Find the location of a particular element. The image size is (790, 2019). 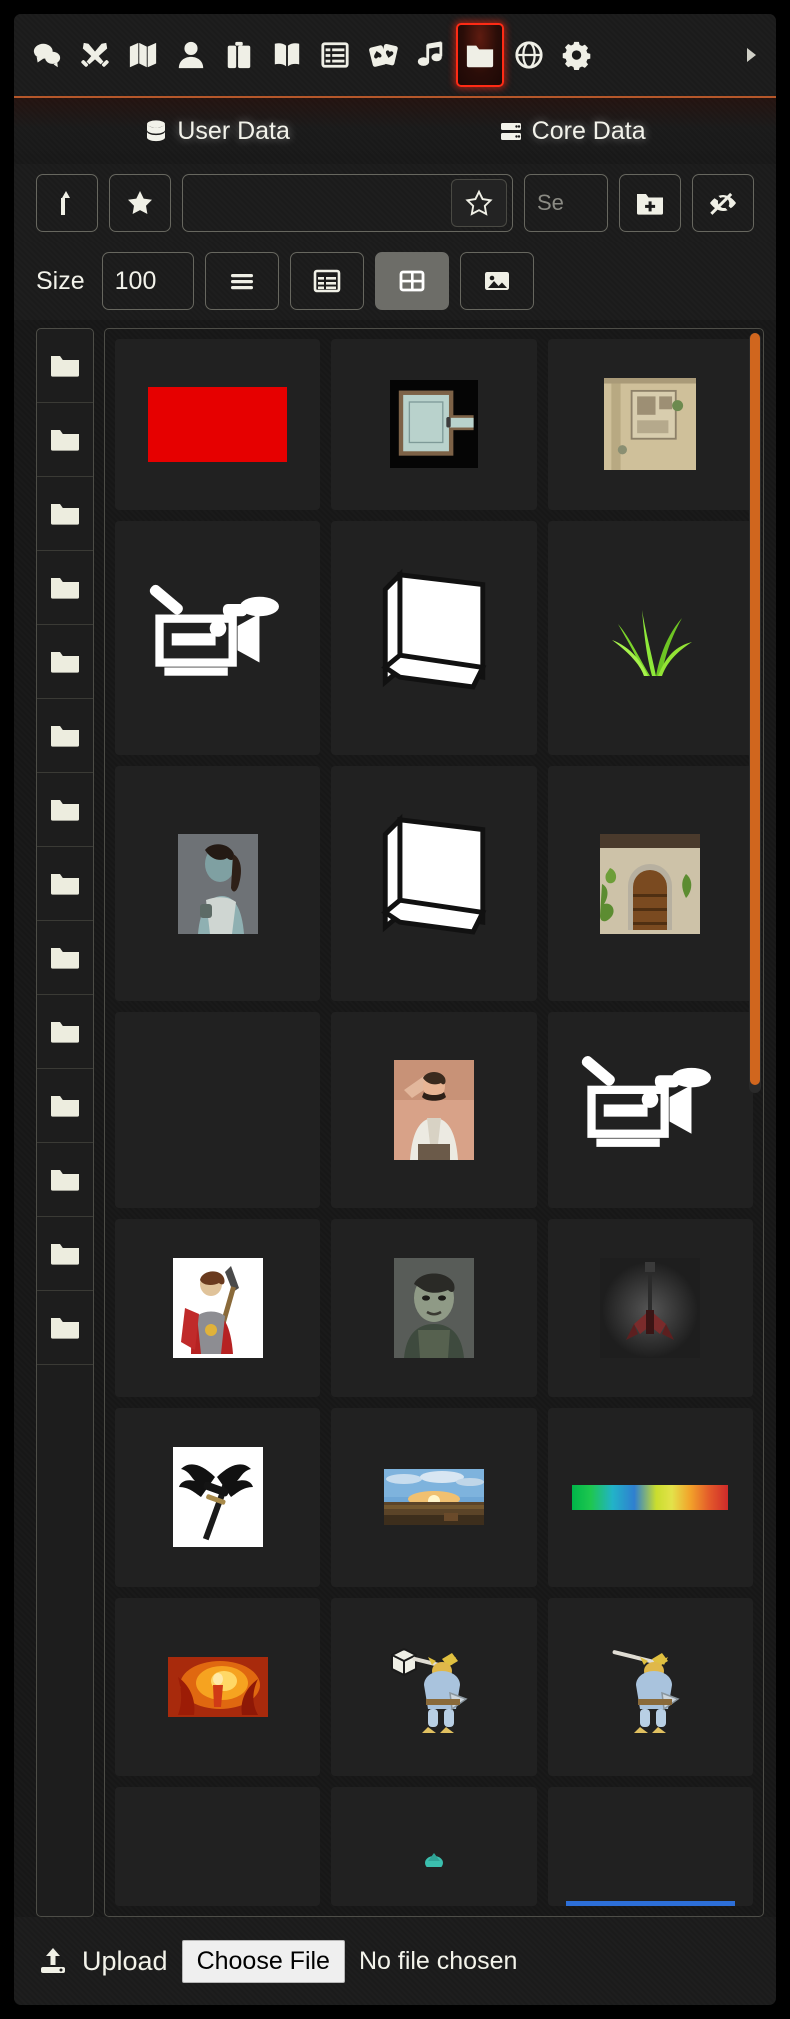

tab-user-data: User Data is located at coordinates (217, 131).